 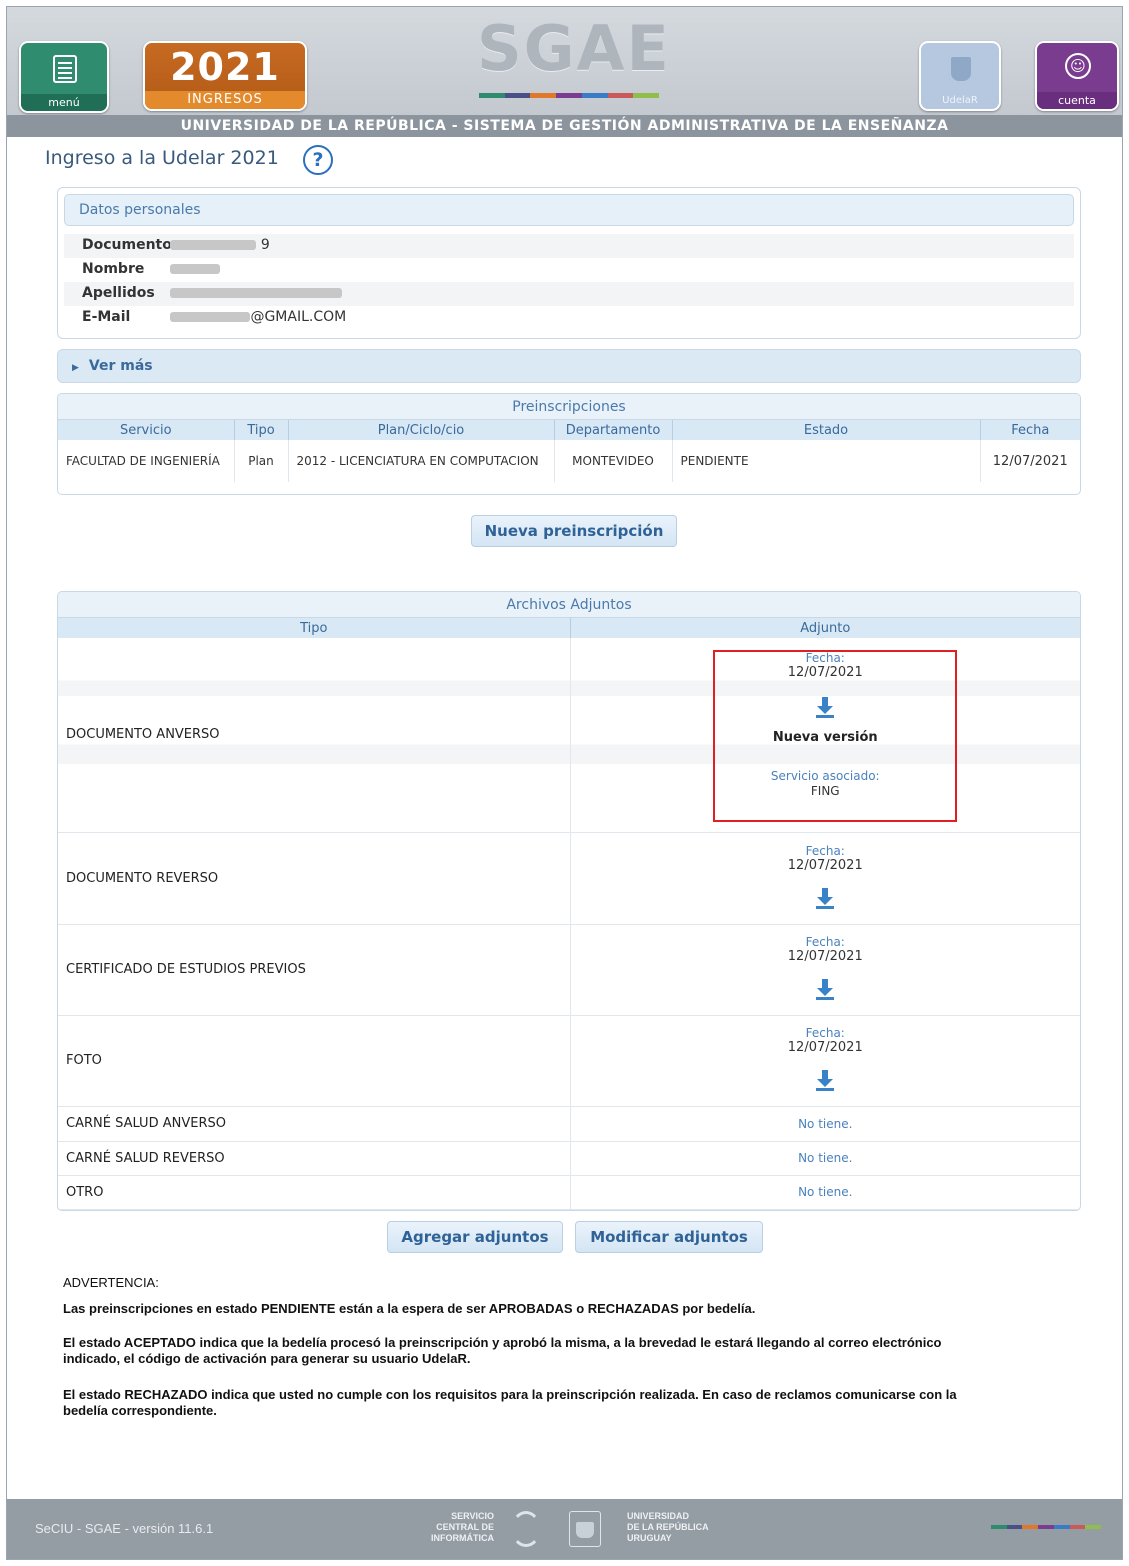 What do you see at coordinates (462, 1527) in the screenshot?
I see `sci-logo-text: SERVICIO CENTRAL DE INFORMÁTICA` at bounding box center [462, 1527].